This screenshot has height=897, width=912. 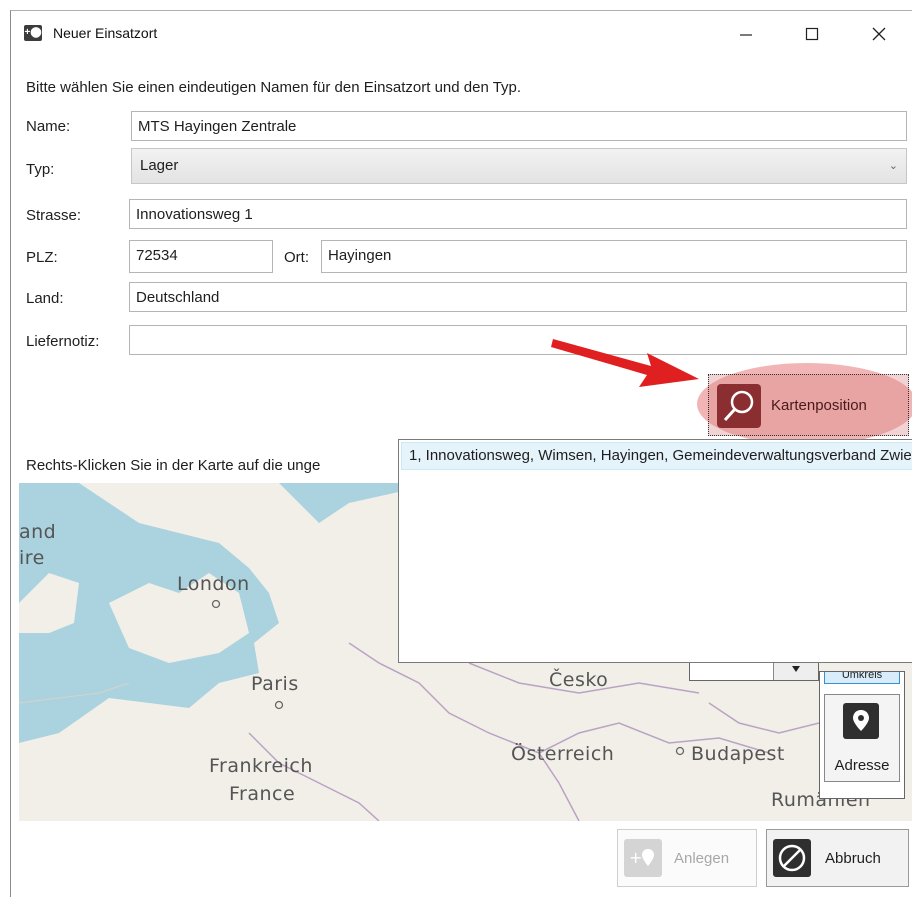 I want to click on abbruch-button: Abbruch, so click(x=837, y=858).